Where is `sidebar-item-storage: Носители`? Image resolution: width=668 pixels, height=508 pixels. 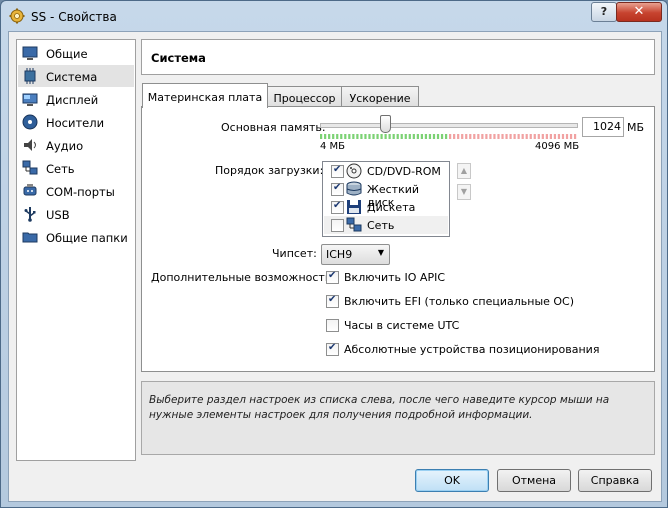
sidebar-item-storage: Носители is located at coordinates (76, 122).